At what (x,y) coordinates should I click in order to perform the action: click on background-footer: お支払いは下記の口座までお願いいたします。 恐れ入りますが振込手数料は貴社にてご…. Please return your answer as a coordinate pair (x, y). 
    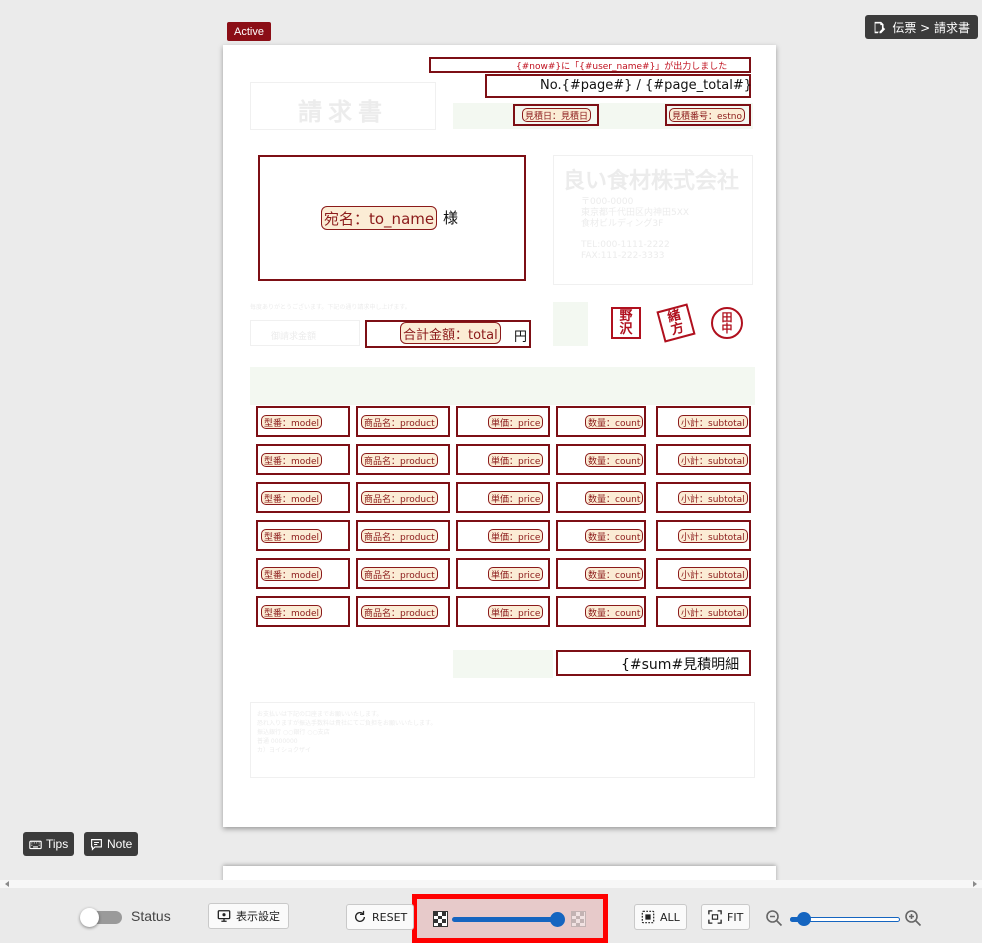
    Looking at the image, I should click on (347, 732).